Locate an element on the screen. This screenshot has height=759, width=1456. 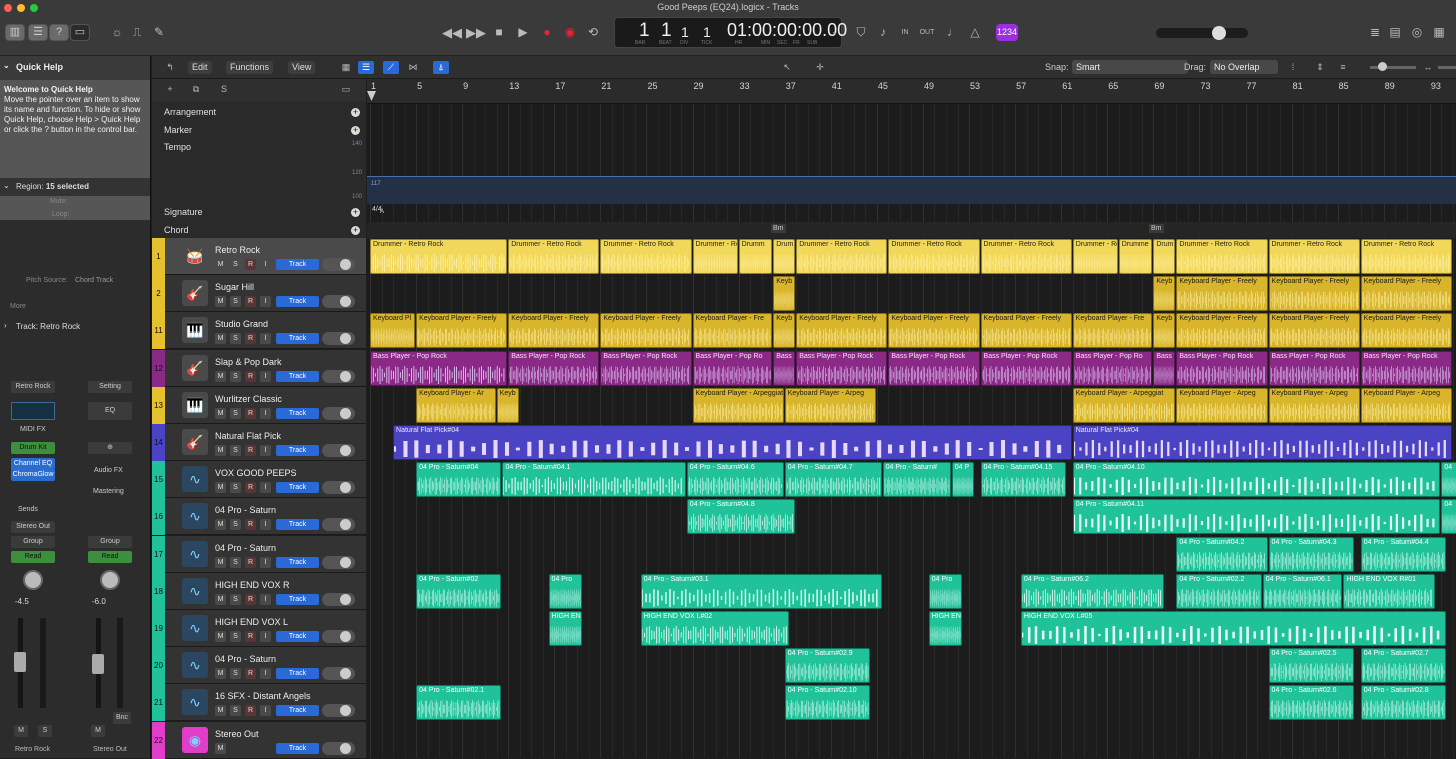
region: 04 Pro - Saturn#04.7 is located at coordinates (833, 480).